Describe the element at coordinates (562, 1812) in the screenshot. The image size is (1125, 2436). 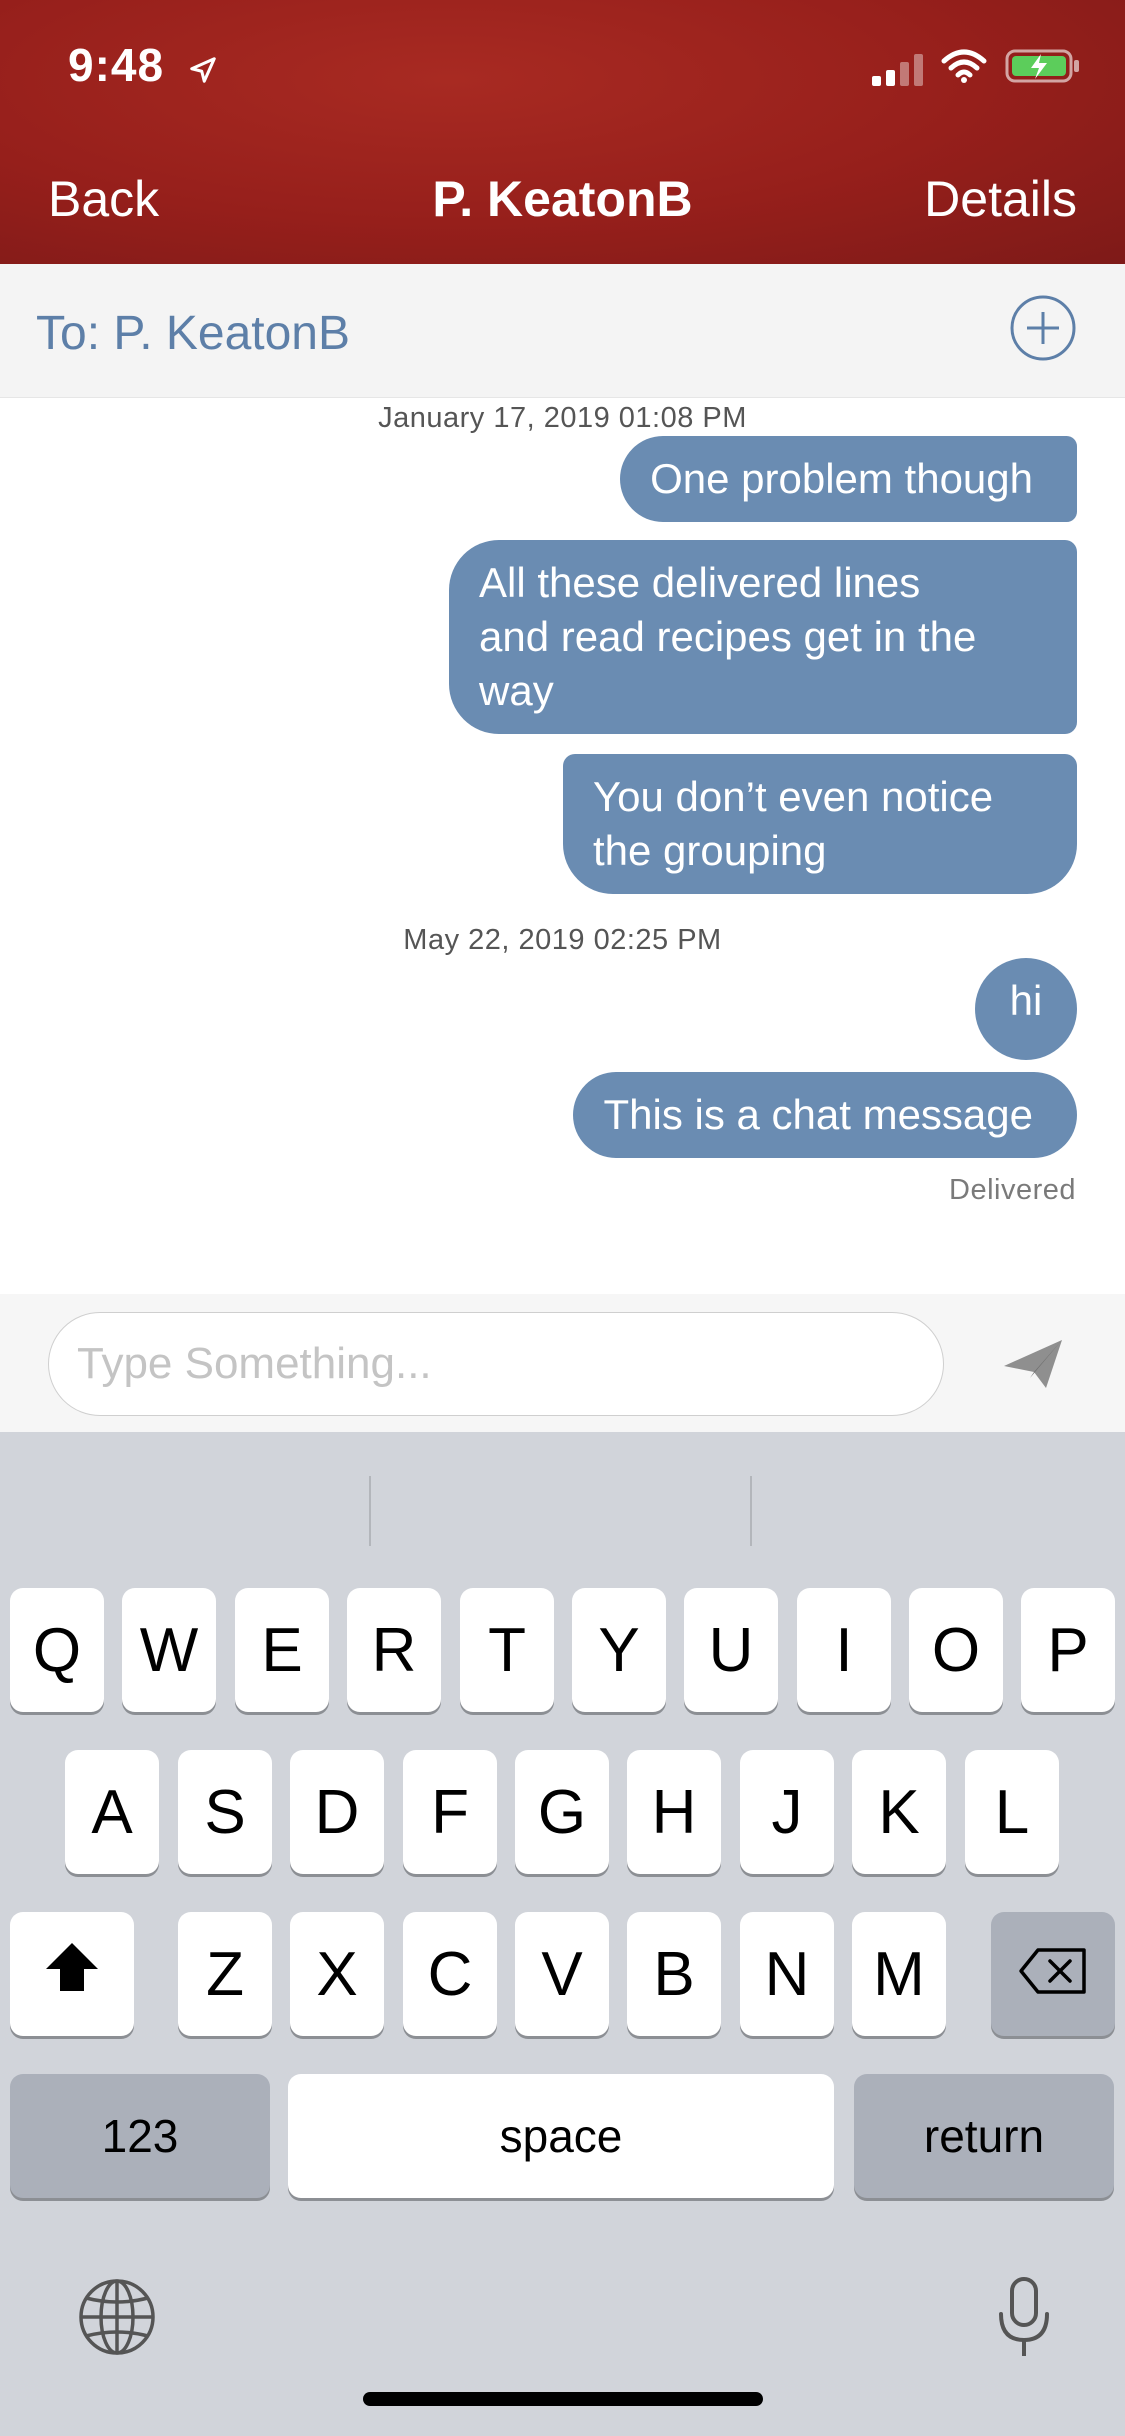
I see `key-g: G` at that location.